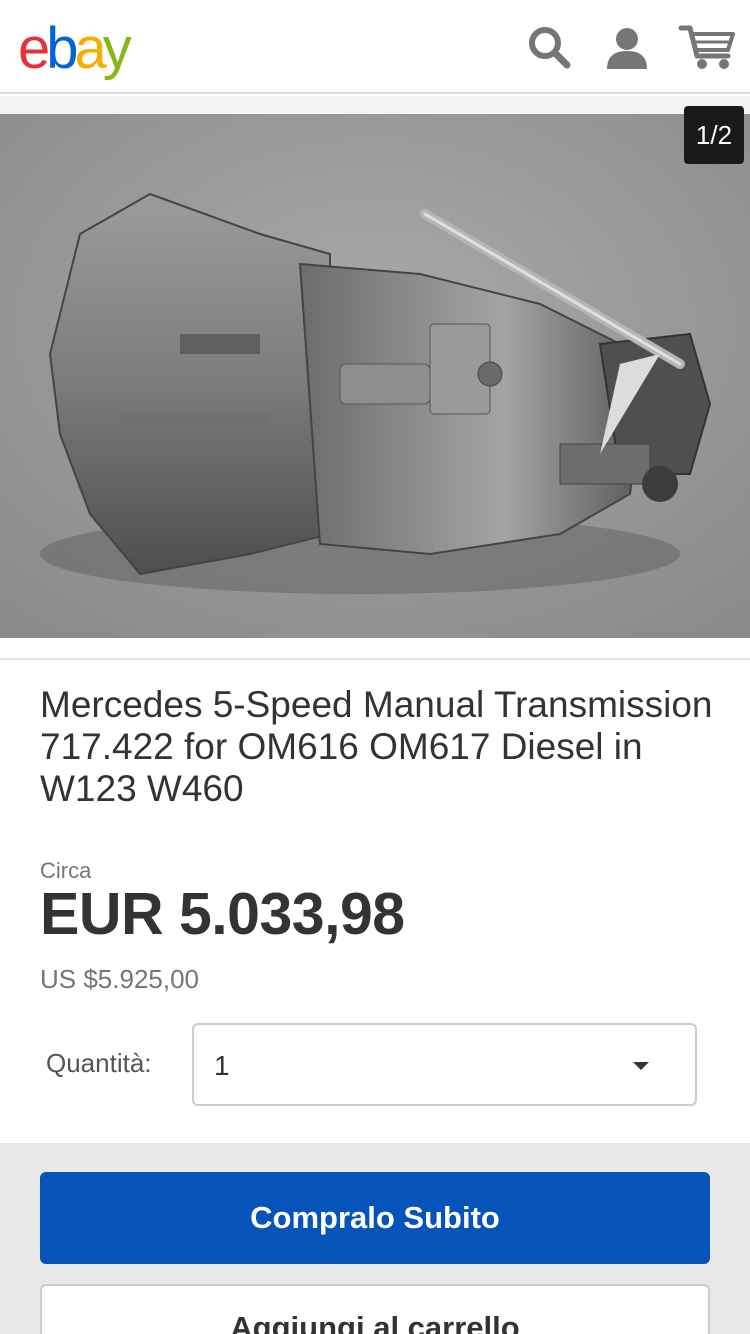 The width and height of the screenshot is (750, 1334). Describe the element at coordinates (641, 1066) in the screenshot. I see `chevron-down-icon` at that location.